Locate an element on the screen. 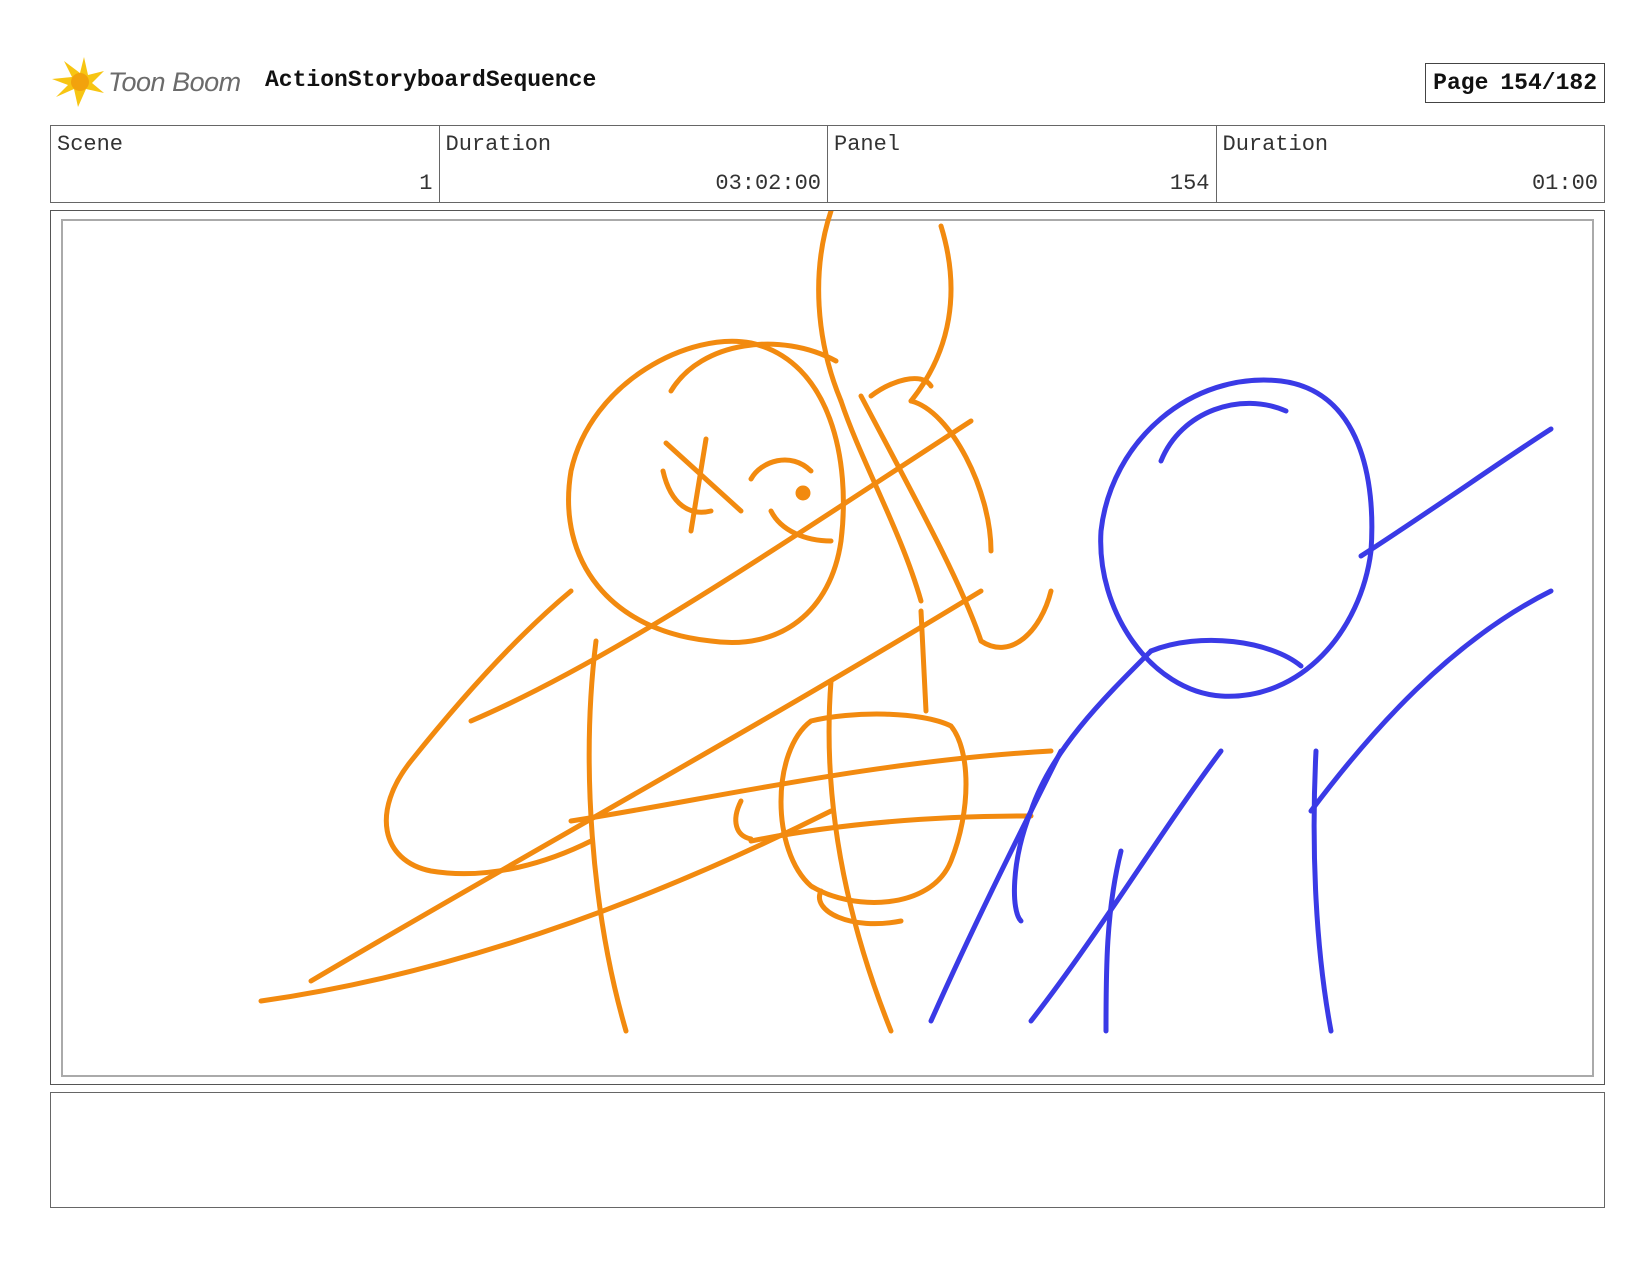  panel-duration-value: 01:00 is located at coordinates (1564, 183).